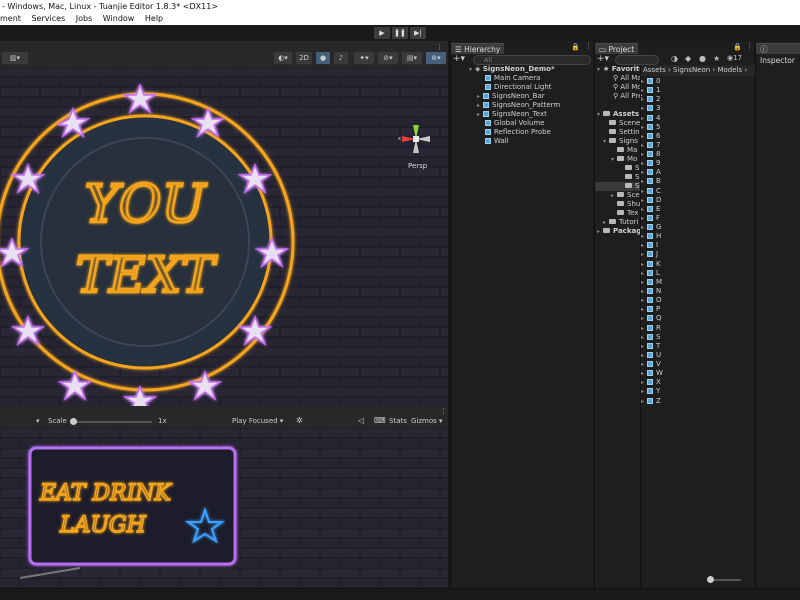  I want to click on model-item: ▸ A, so click(651, 172).